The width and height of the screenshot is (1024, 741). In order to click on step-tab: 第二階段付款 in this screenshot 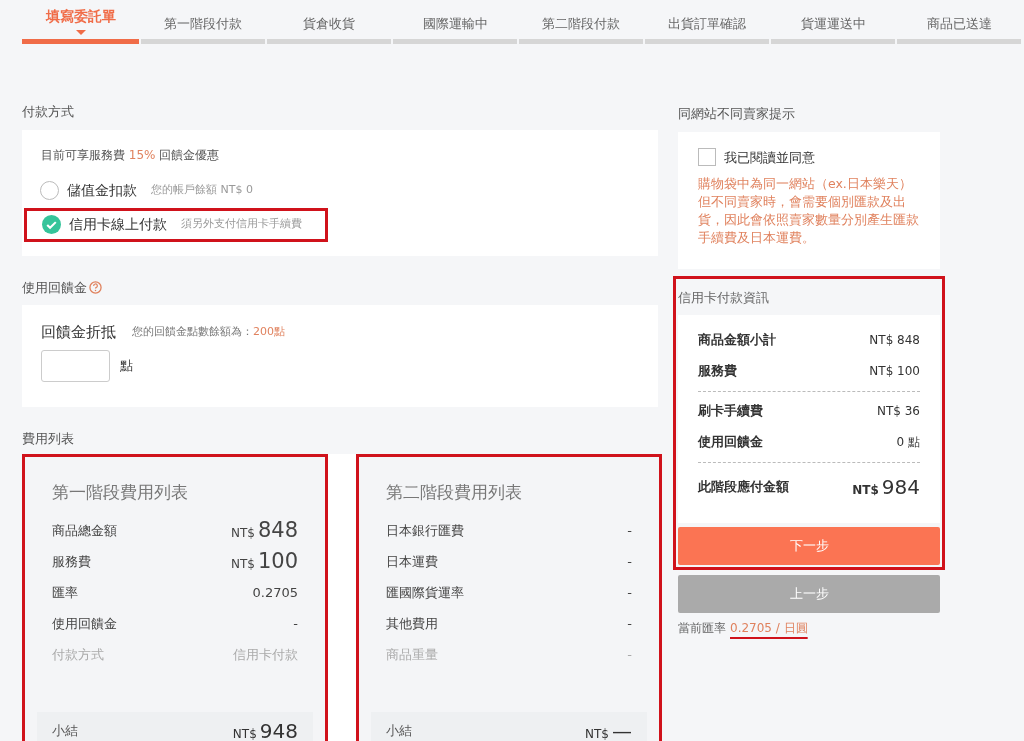, I will do `click(581, 24)`.